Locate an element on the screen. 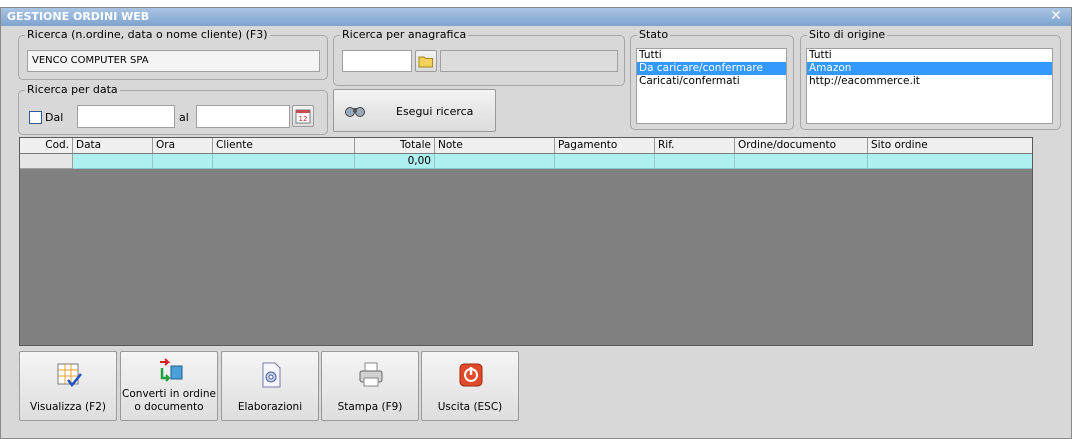 The height and width of the screenshot is (439, 1078). sito-item-tutti: Tutti is located at coordinates (929, 55).